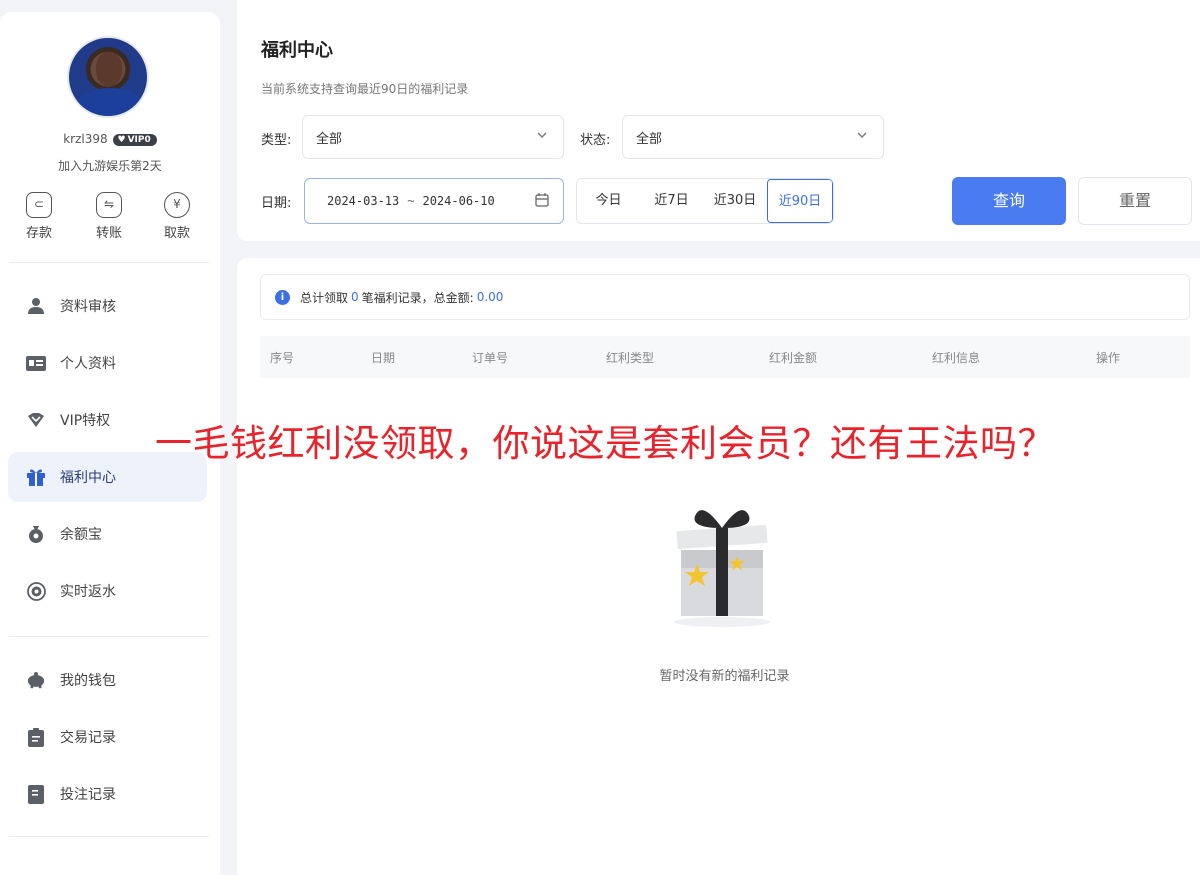  I want to click on withdraw-button: ¥ 取款, so click(177, 216).